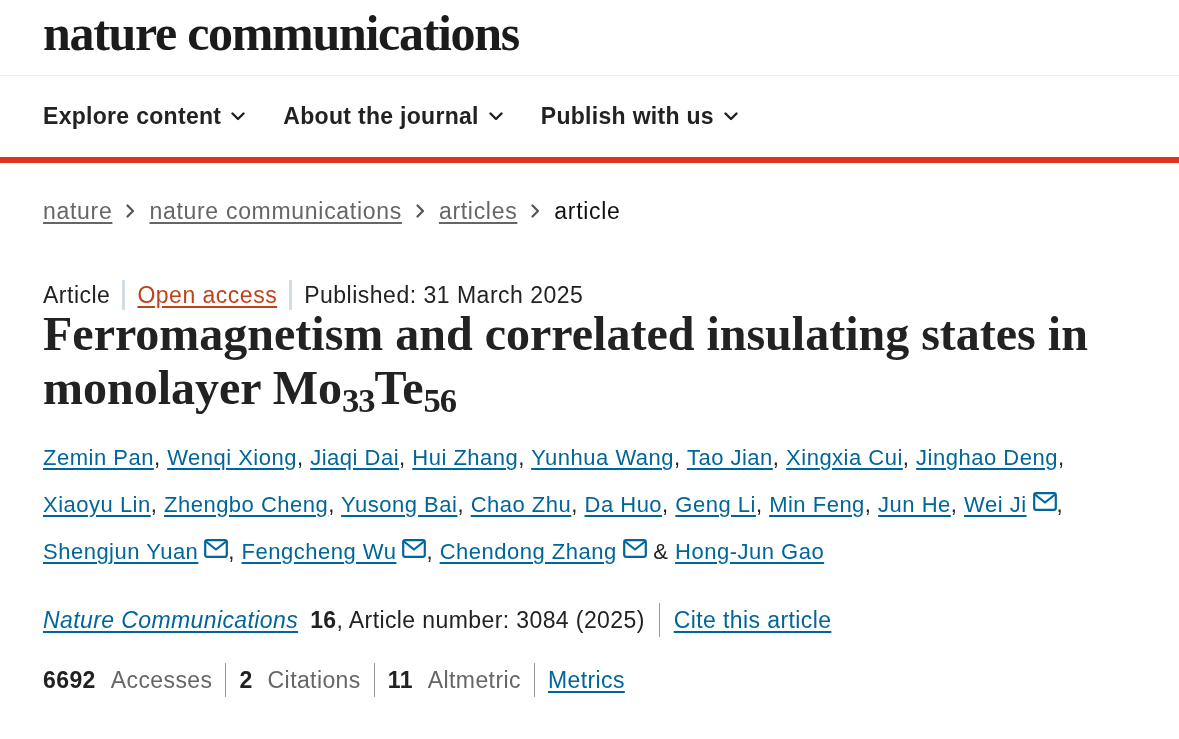  I want to click on metric-count: 11, so click(400, 680).